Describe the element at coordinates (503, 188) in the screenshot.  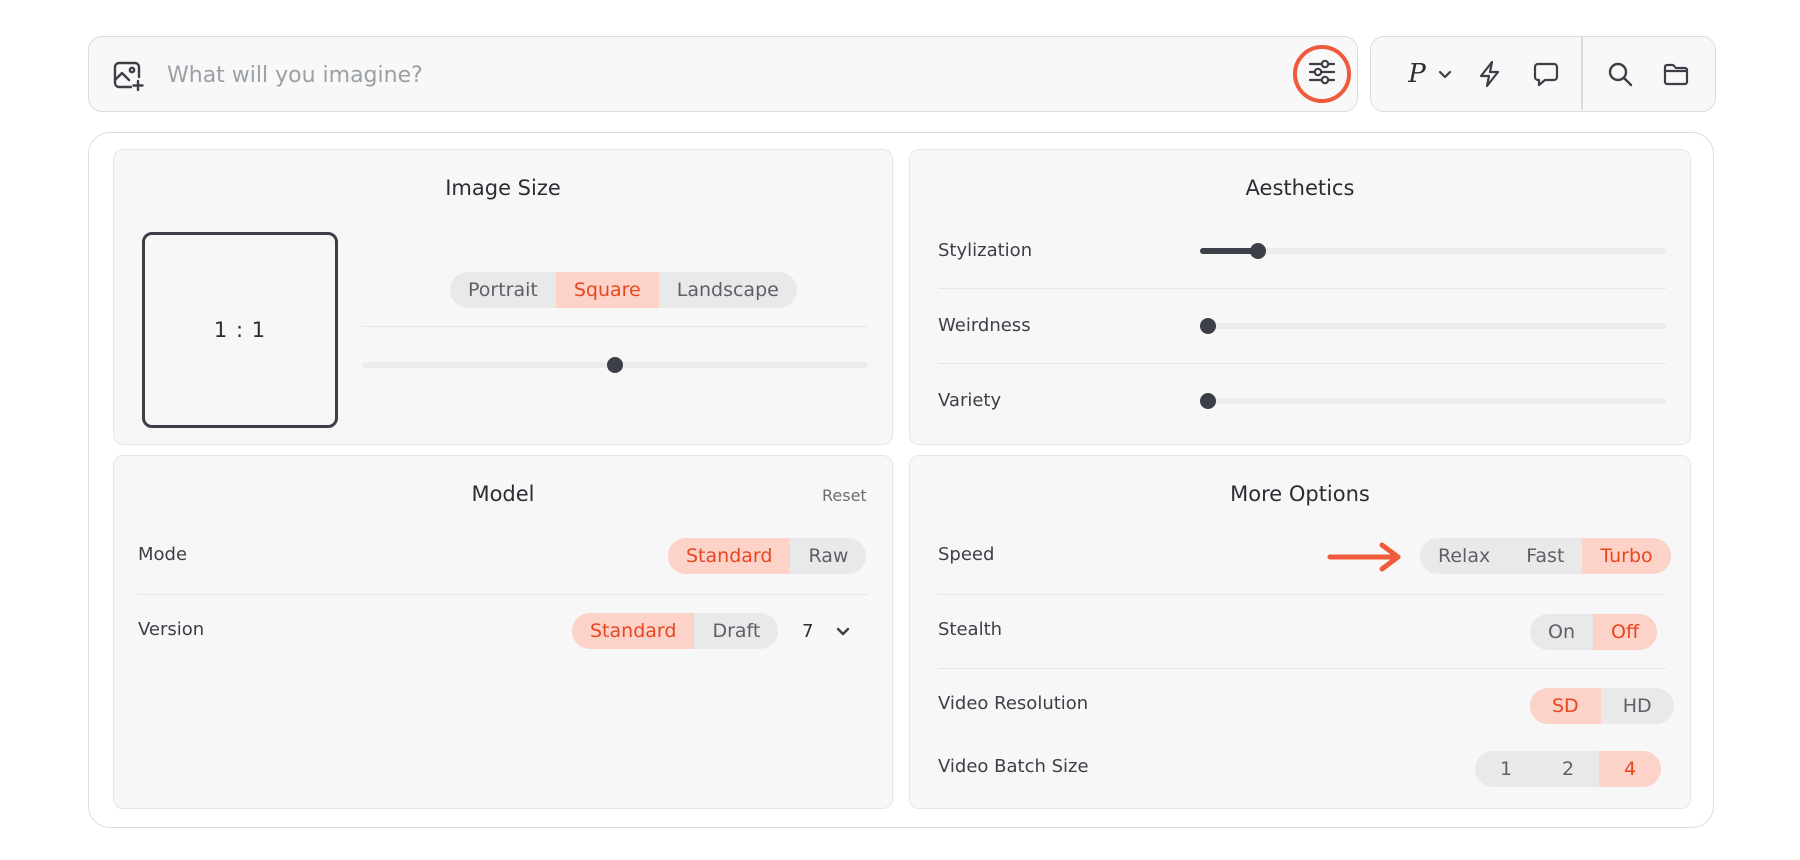
I see `image-size-title: Image Size` at that location.